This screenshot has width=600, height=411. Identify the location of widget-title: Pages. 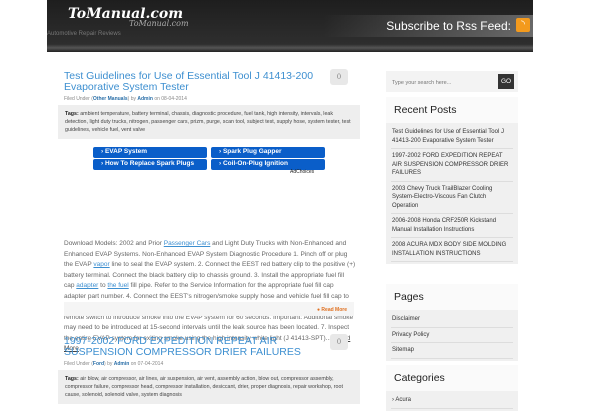
(452, 297).